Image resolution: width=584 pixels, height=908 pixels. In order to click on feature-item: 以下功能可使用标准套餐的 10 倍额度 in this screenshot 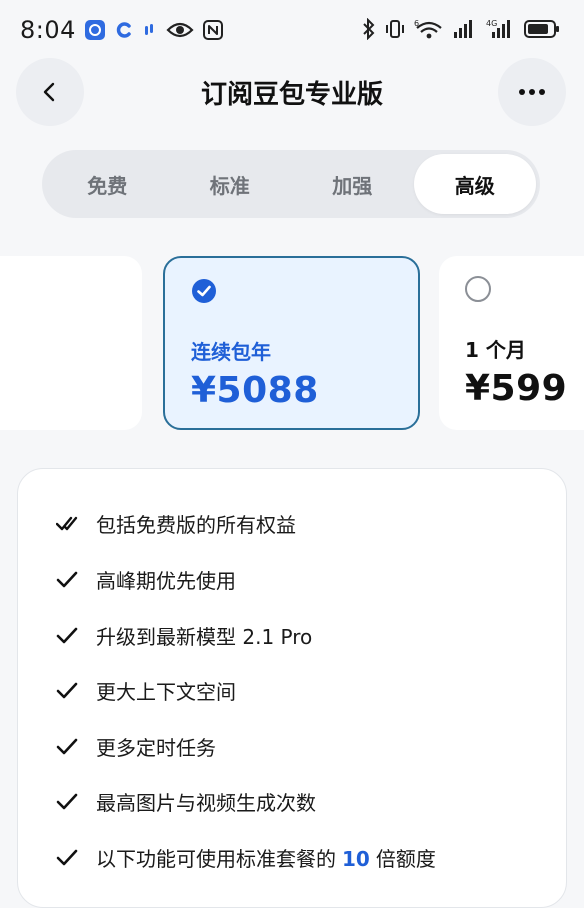, I will do `click(246, 857)`.